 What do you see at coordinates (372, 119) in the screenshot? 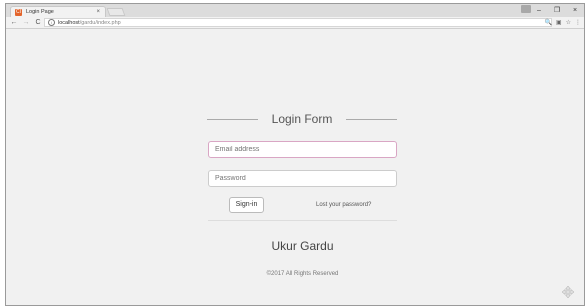
I see `title-rule-right` at bounding box center [372, 119].